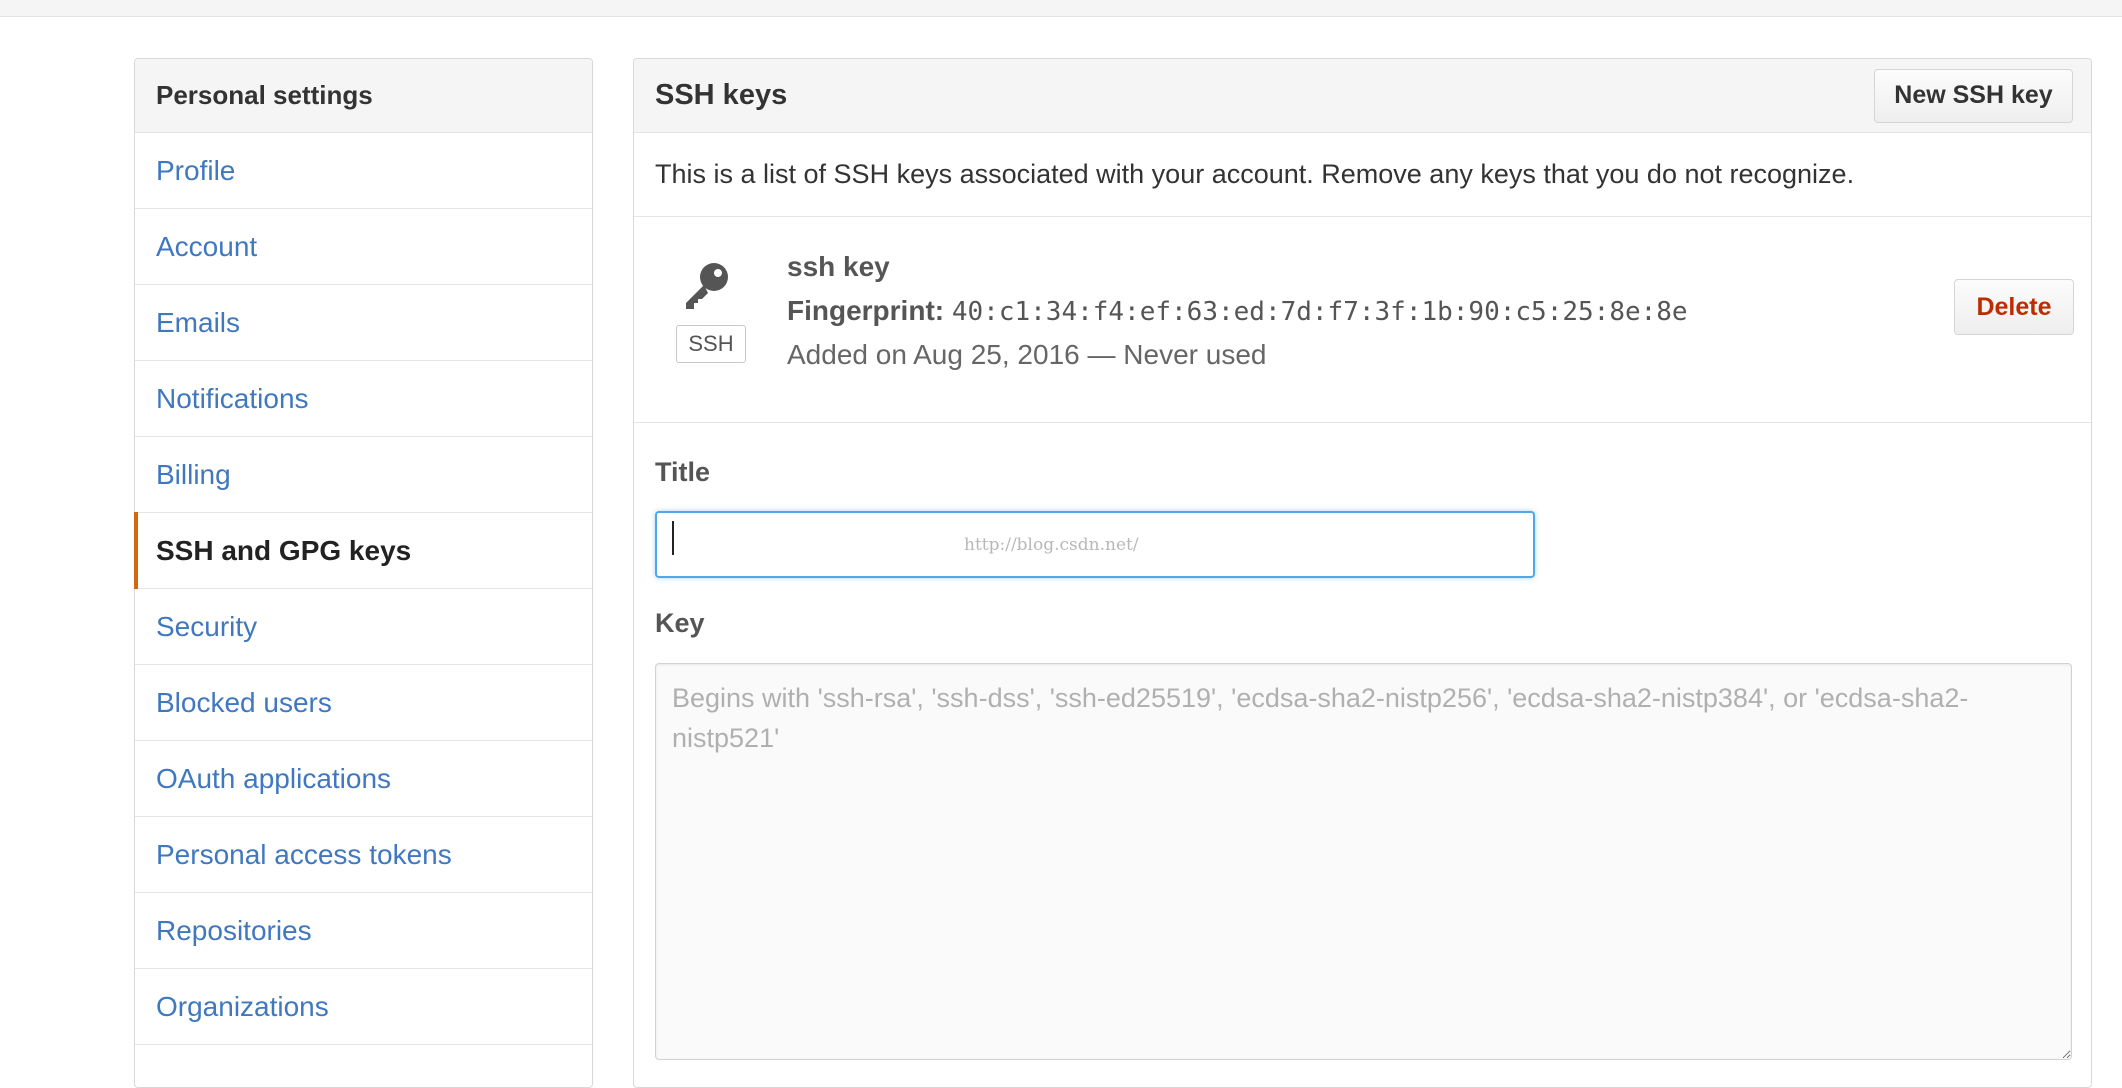  I want to click on top-bar, so click(1061, 8).